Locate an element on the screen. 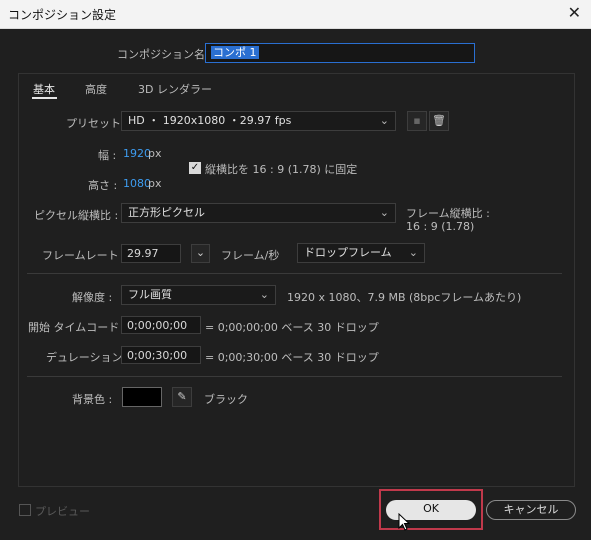  resolution-info: 1920 x 1080、7.9 MB (8bpcフレームあたり) is located at coordinates (404, 297).